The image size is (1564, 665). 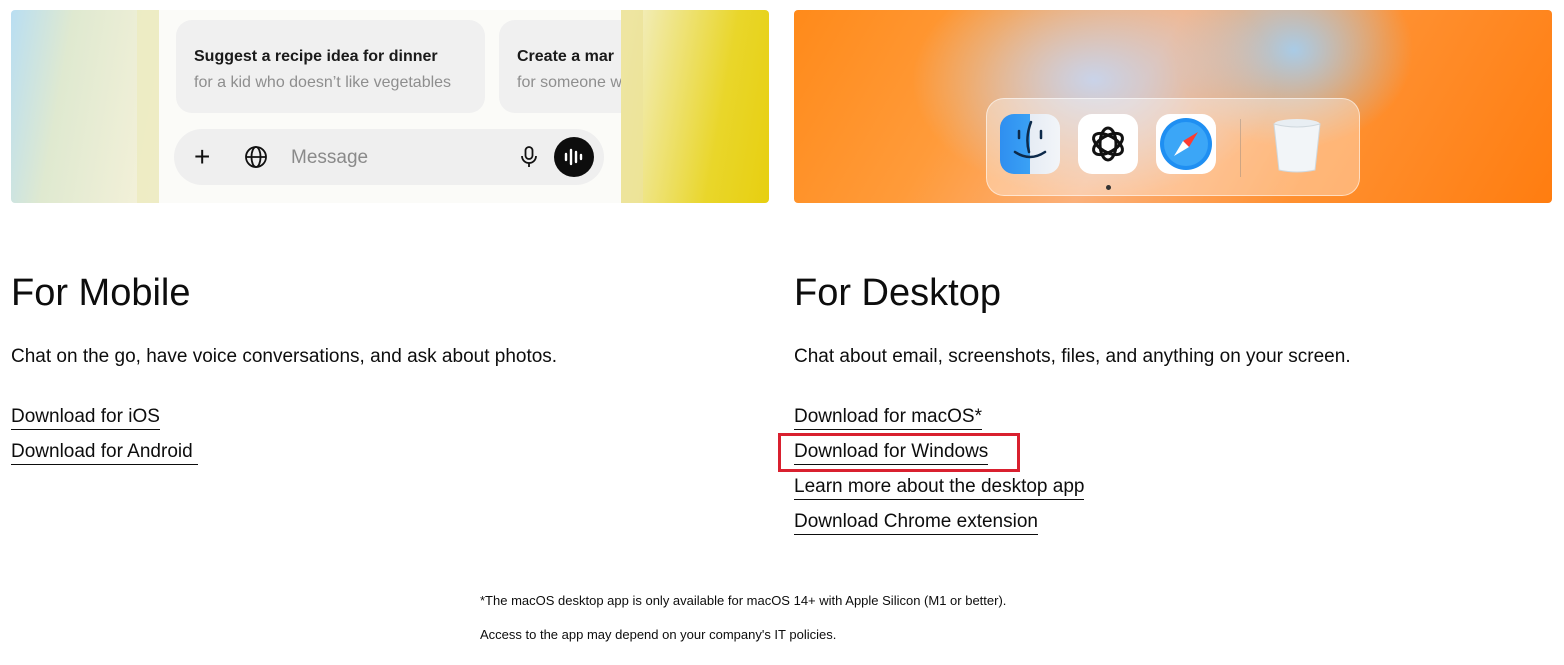 I want to click on suggestion-card: Create a mar for someone w, so click(x=560, y=66).